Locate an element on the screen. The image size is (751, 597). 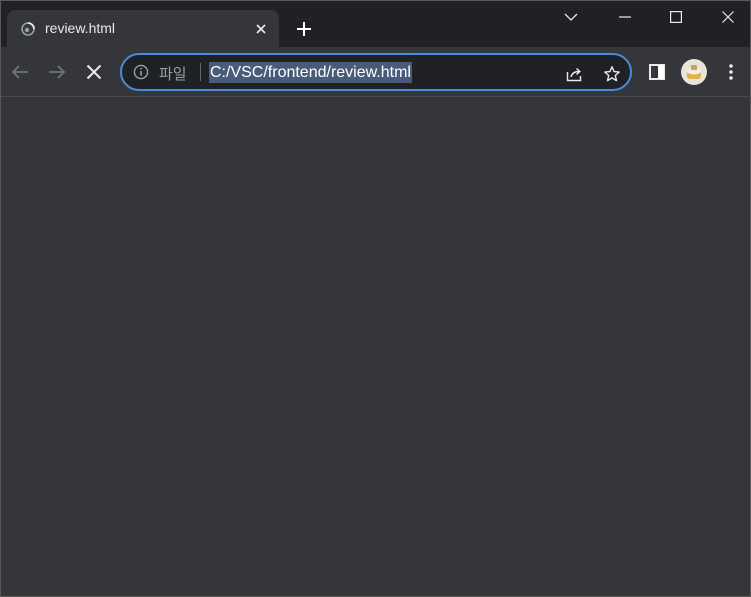
maximize-button is located at coordinates (676, 17).